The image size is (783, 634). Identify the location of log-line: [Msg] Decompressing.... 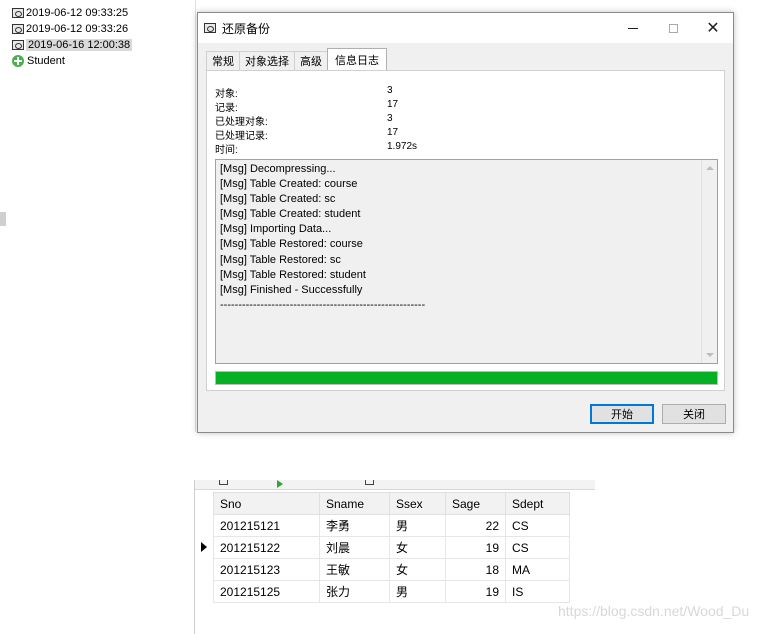
(278, 169).